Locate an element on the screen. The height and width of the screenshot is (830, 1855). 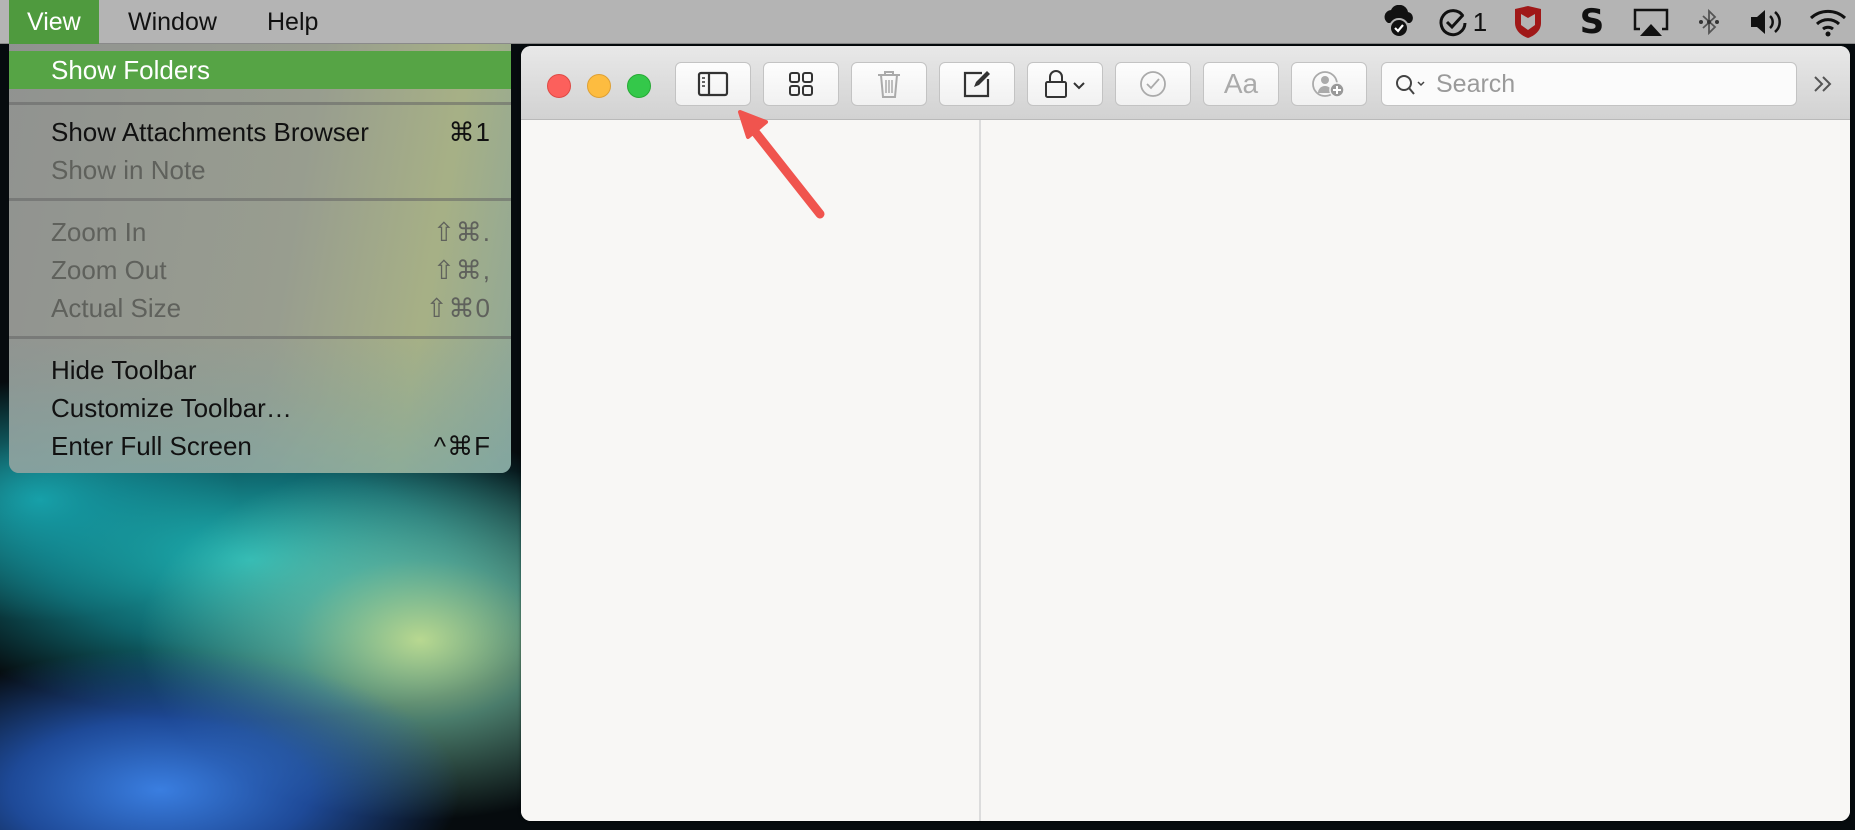
s-app-icon: S is located at coordinates (1592, 22).